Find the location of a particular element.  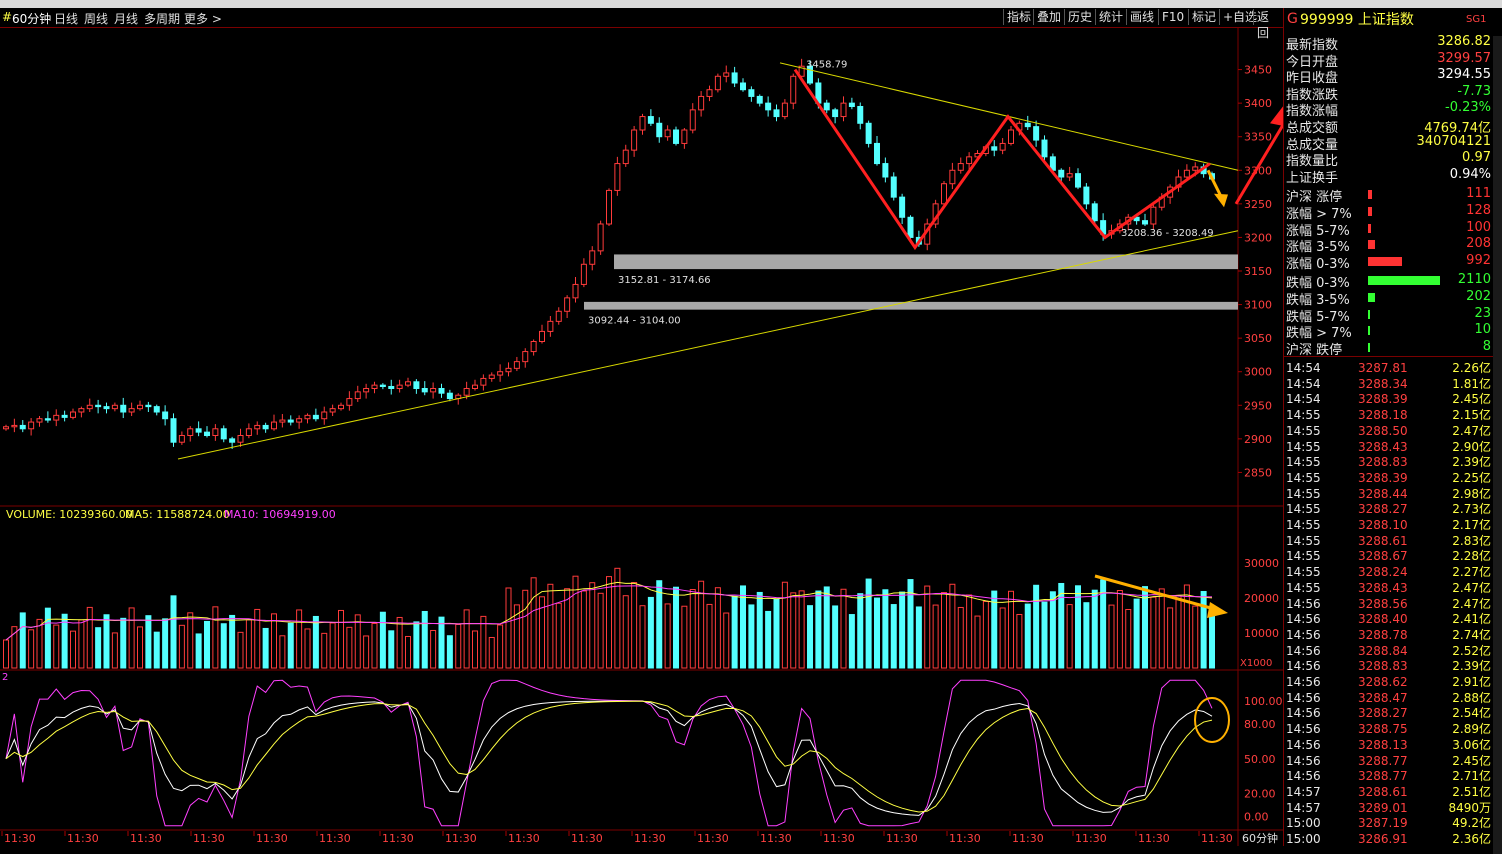

tick-time: 14:56 is located at coordinates (1303, 603).